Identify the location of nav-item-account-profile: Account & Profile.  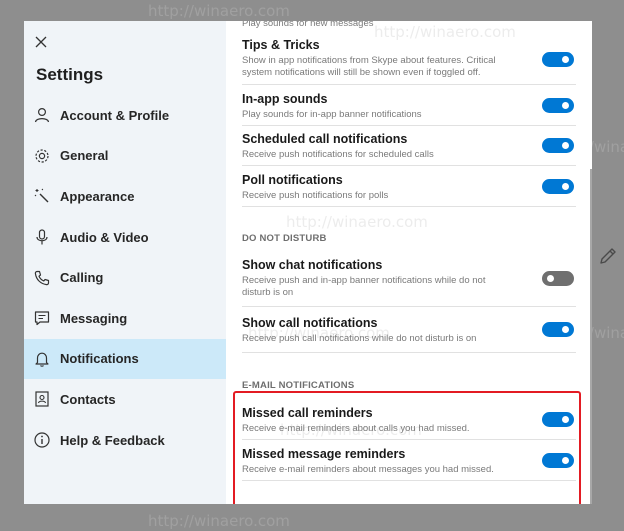
(125, 115).